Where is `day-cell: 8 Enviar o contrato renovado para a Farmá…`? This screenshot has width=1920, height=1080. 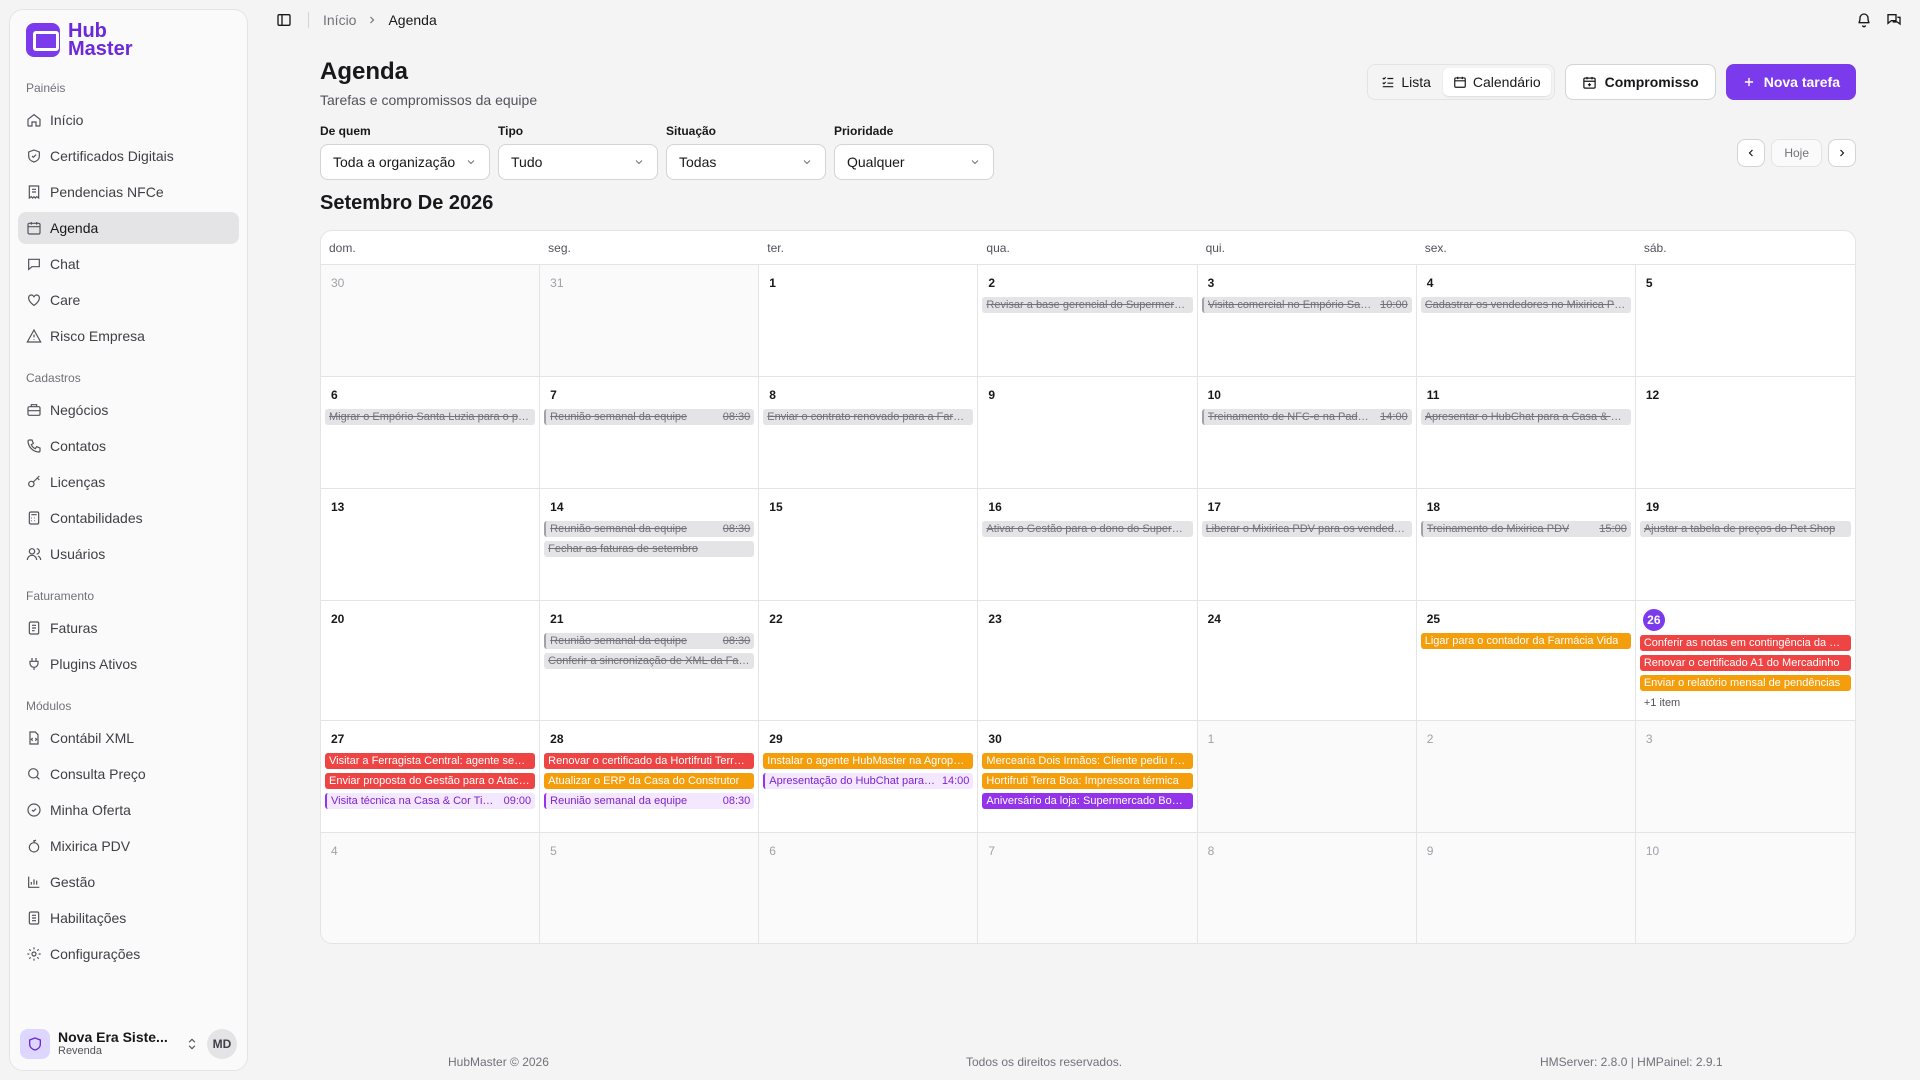
day-cell: 8 Enviar o contrato renovado para a Farmá… is located at coordinates (869, 433).